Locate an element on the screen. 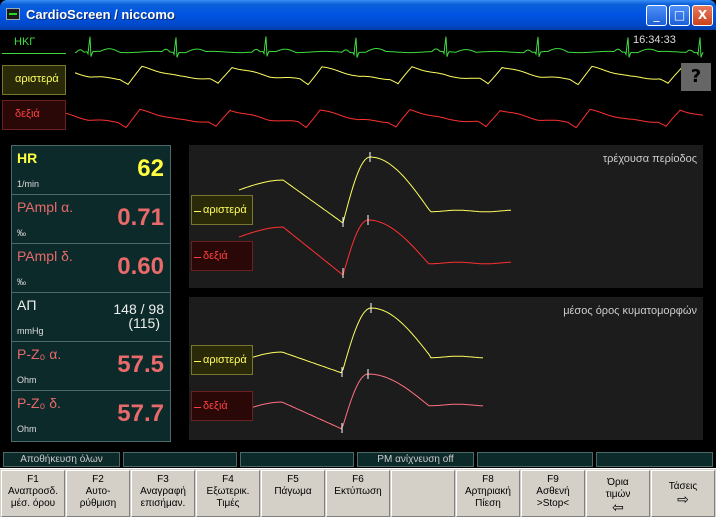  app-icon is located at coordinates (13, 14).